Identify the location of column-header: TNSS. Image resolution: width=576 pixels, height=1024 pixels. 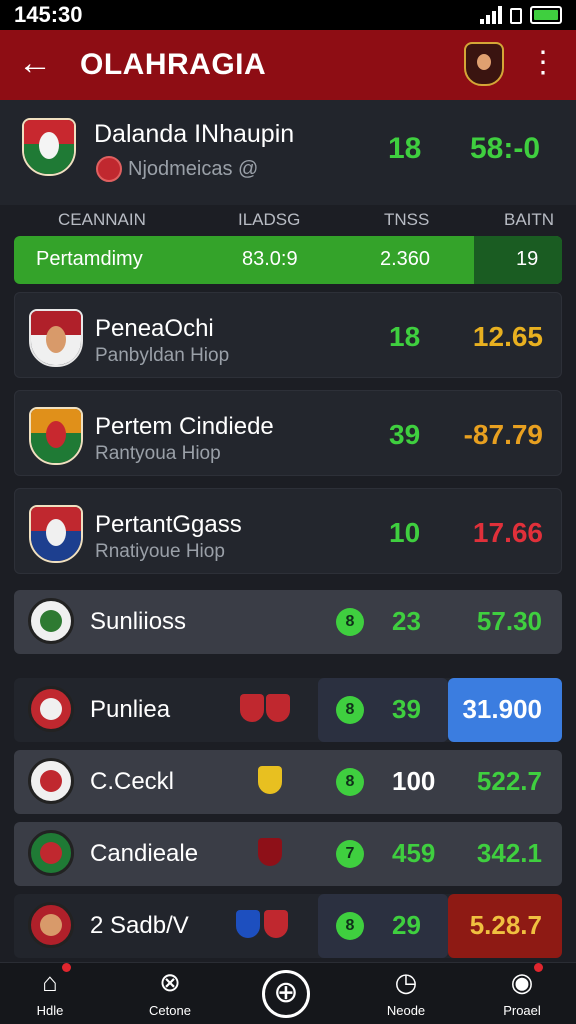
(407, 219).